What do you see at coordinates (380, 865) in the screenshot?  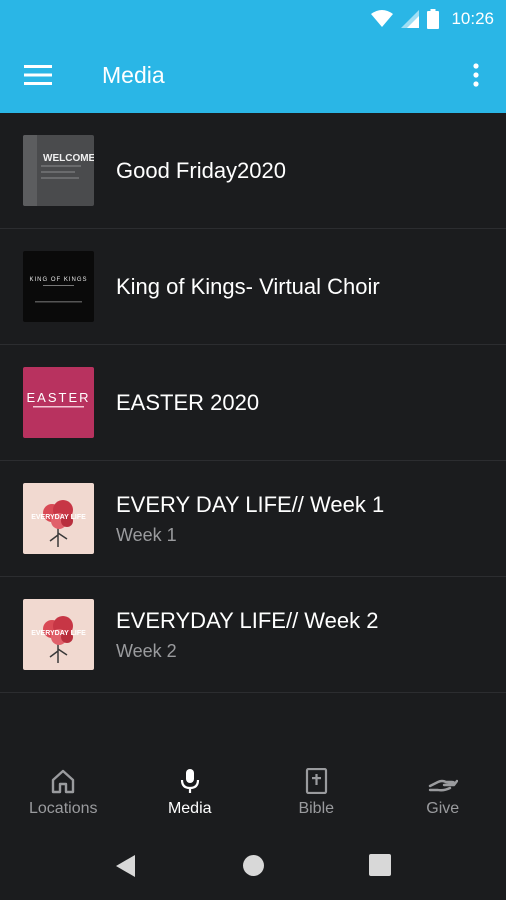 I see `recents-icon` at bounding box center [380, 865].